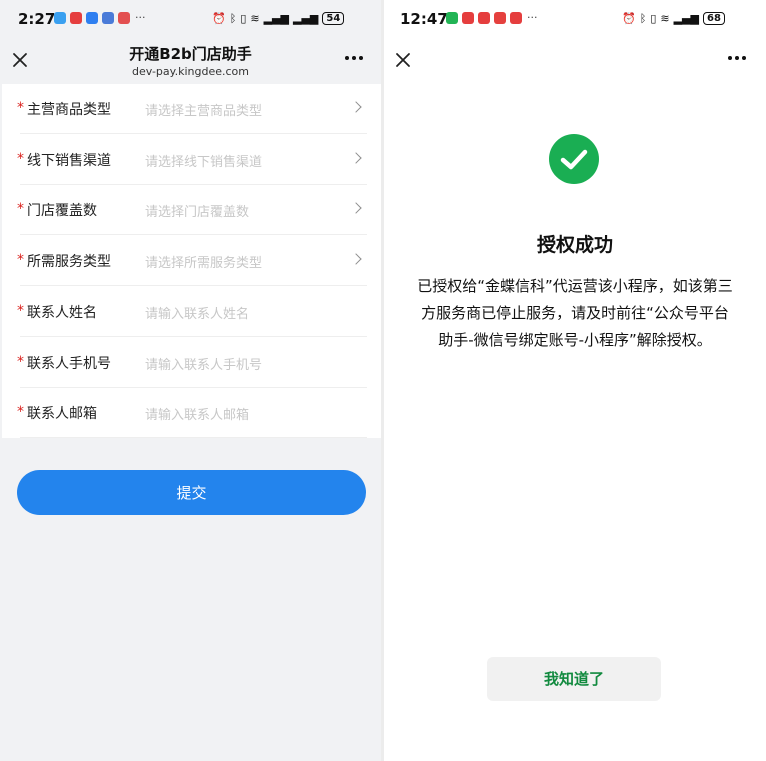 The image size is (766, 761). I want to click on form-row: * 线下销售渠道 请选择线下销售渠道, so click(191, 160).